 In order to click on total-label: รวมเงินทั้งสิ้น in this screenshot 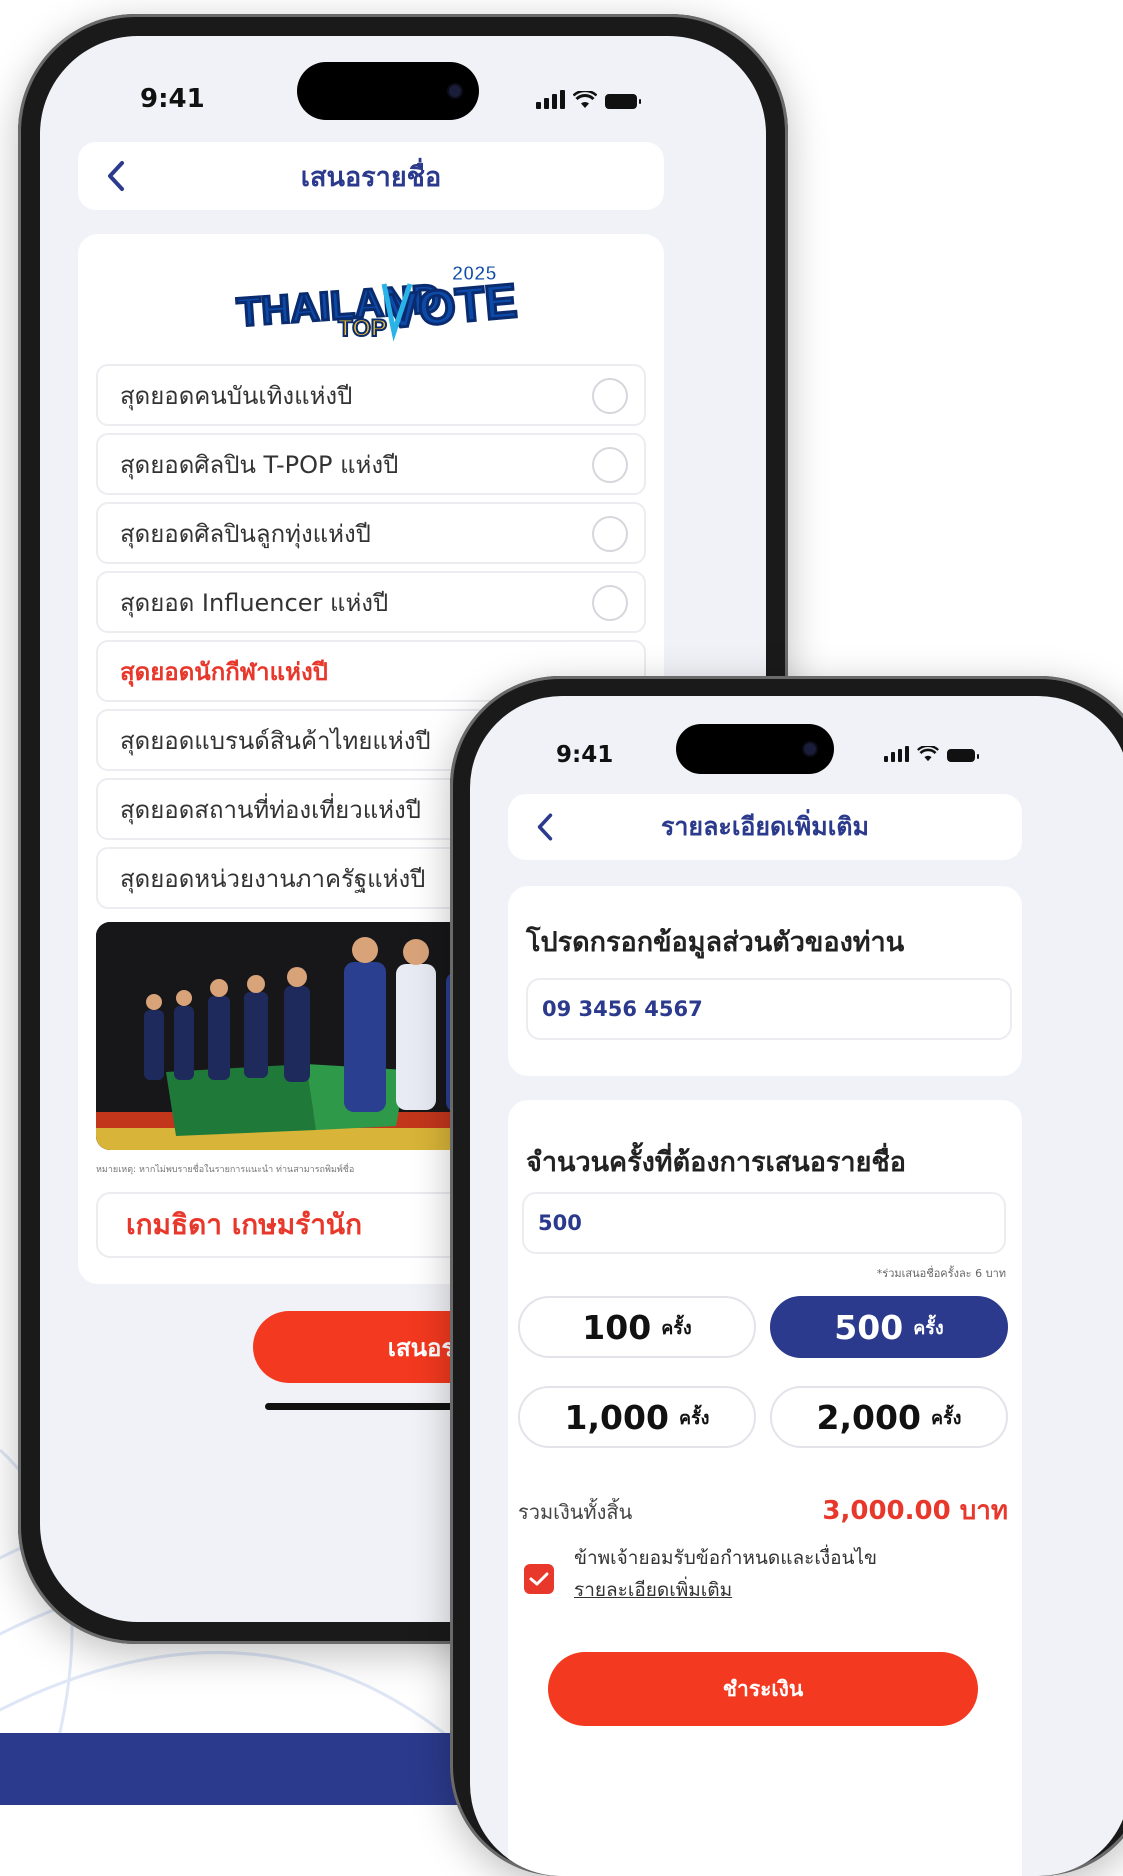, I will do `click(575, 1512)`.